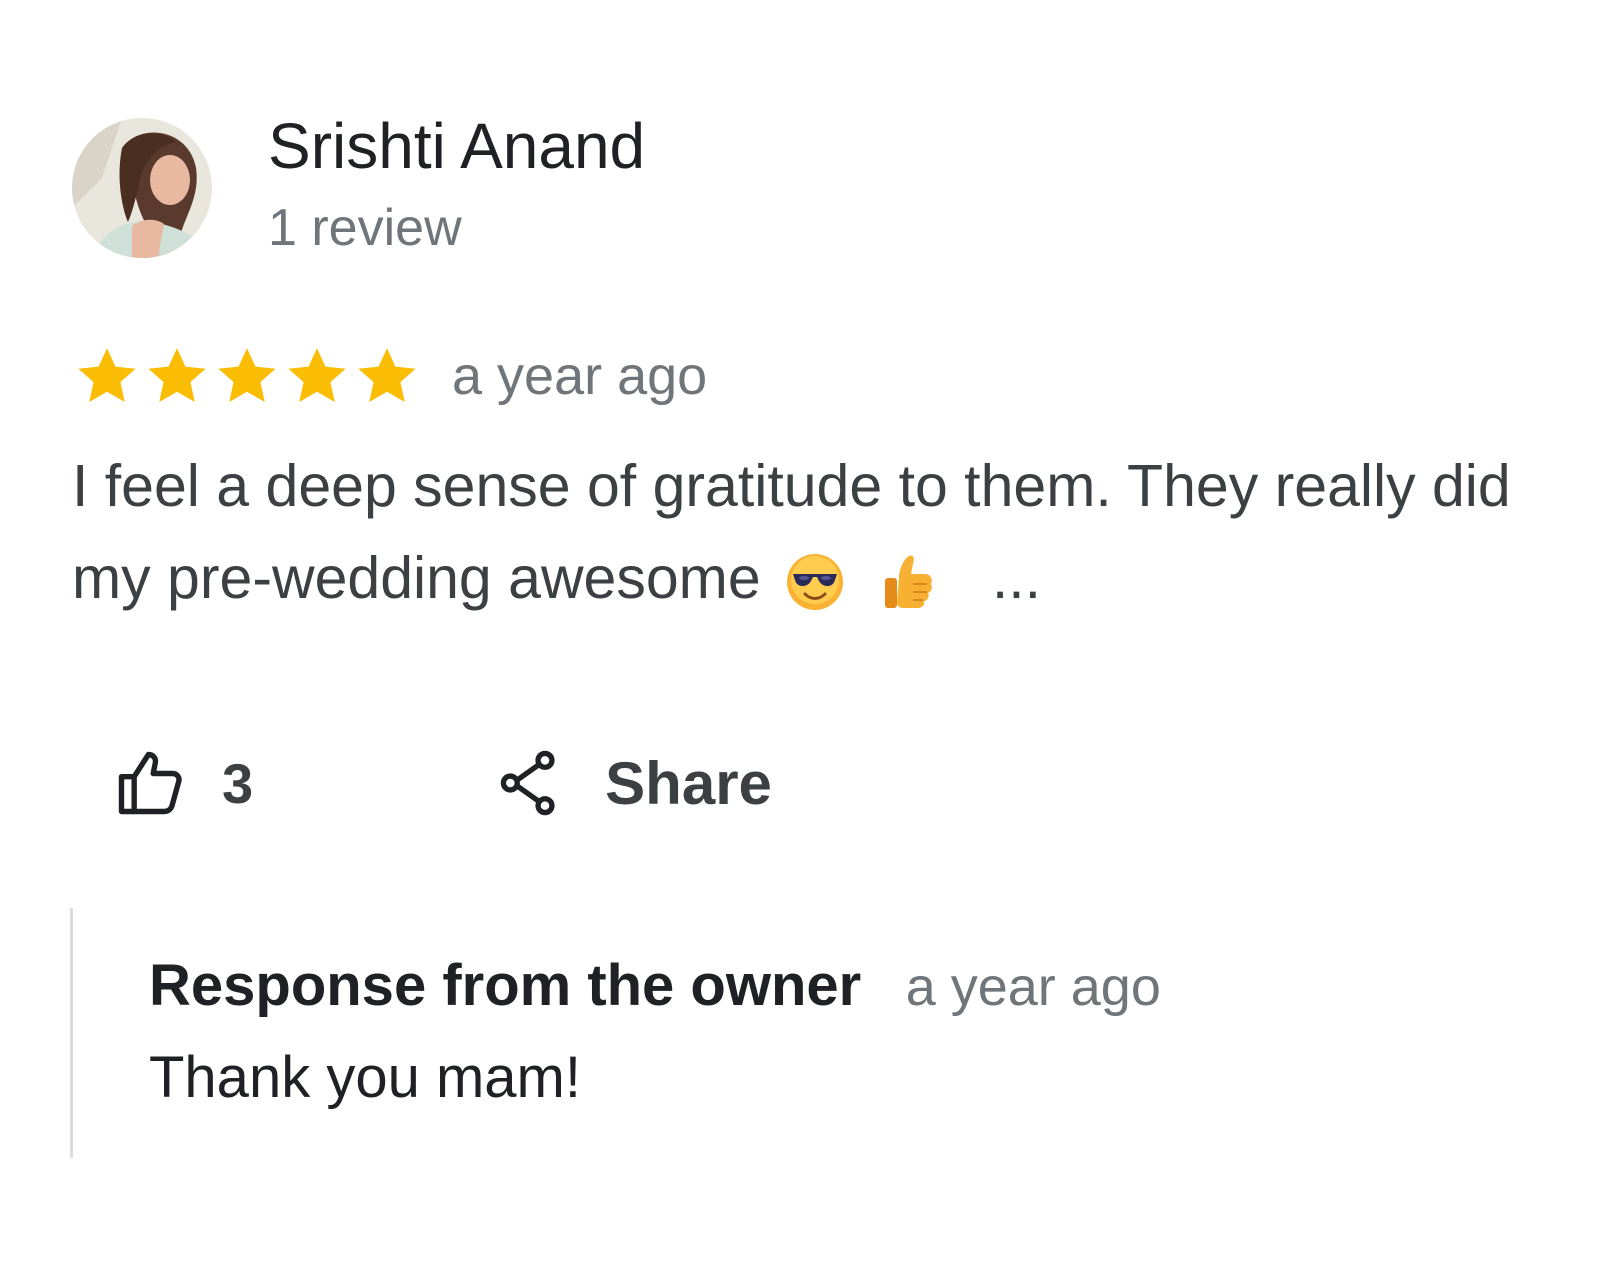 The height and width of the screenshot is (1280, 1600). Describe the element at coordinates (505, 985) in the screenshot. I see `owner-response-title: Response from the owner` at that location.